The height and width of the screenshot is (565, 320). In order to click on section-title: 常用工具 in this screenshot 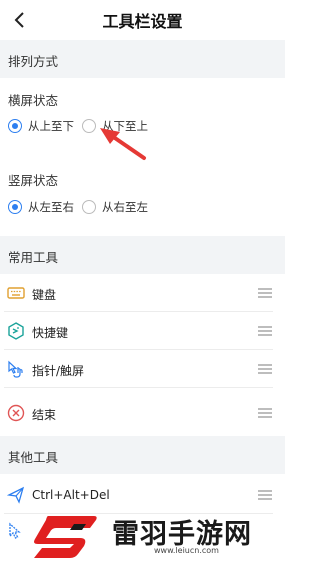, I will do `click(33, 257)`.